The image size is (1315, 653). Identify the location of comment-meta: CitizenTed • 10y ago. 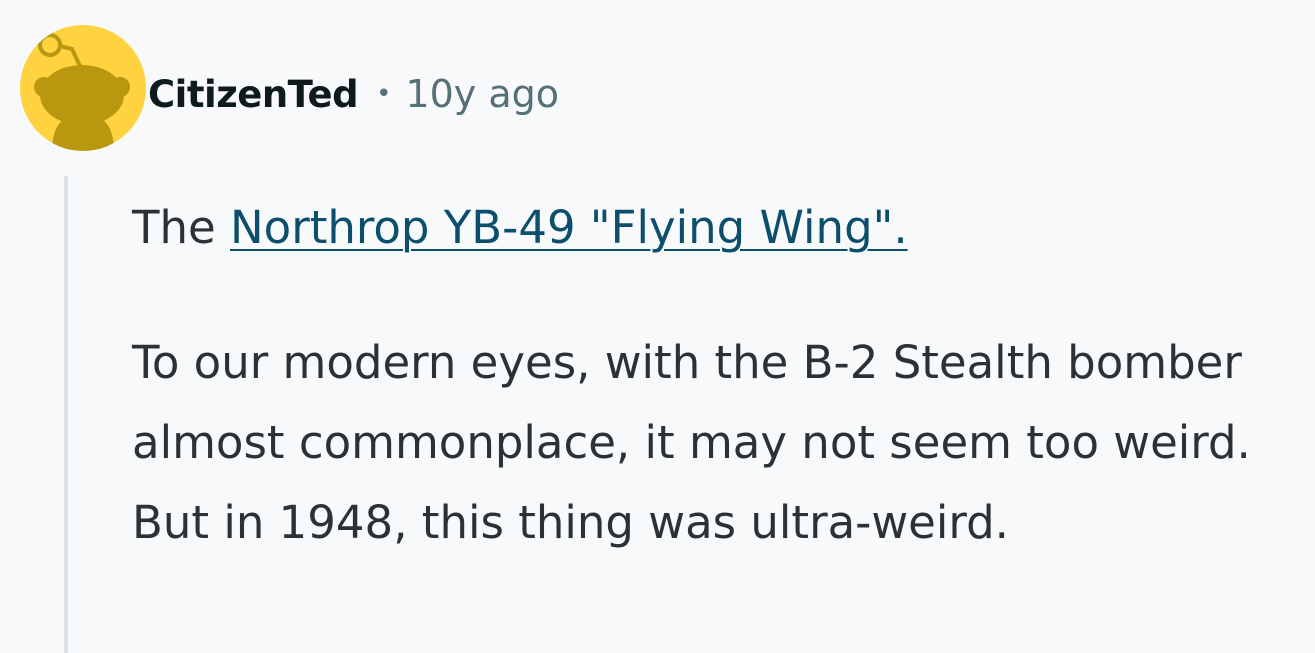
(353, 94).